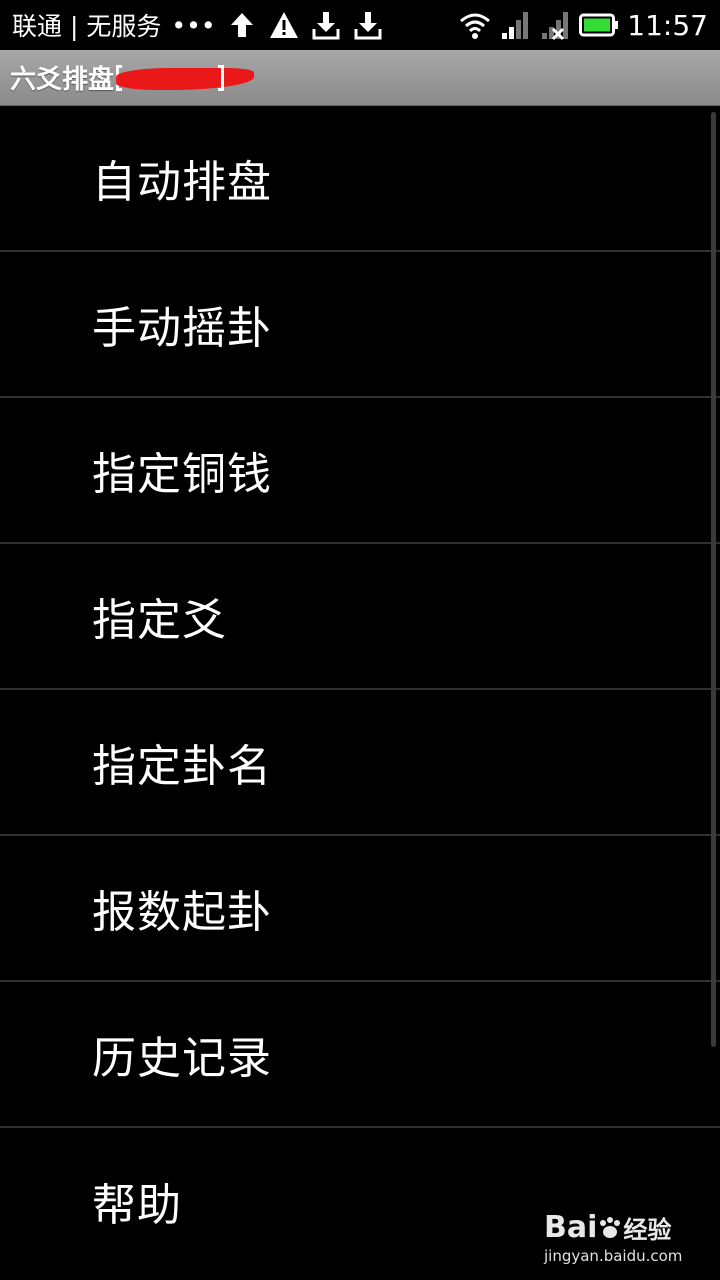 The width and height of the screenshot is (720, 1280). Describe the element at coordinates (360, 471) in the screenshot. I see `menu-item-specify-coins: 指定铜钱` at that location.